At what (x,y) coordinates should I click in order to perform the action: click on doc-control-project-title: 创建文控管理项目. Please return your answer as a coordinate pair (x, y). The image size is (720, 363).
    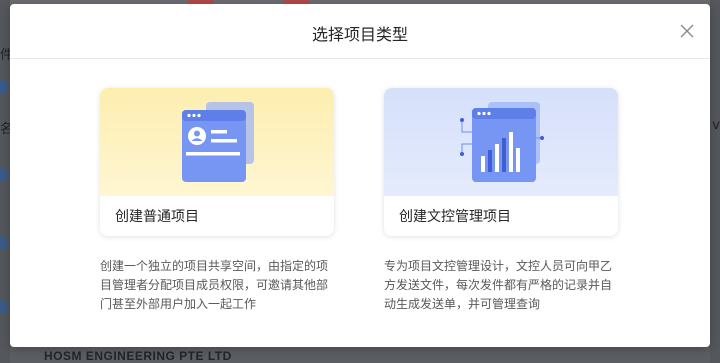
    Looking at the image, I should click on (455, 217).